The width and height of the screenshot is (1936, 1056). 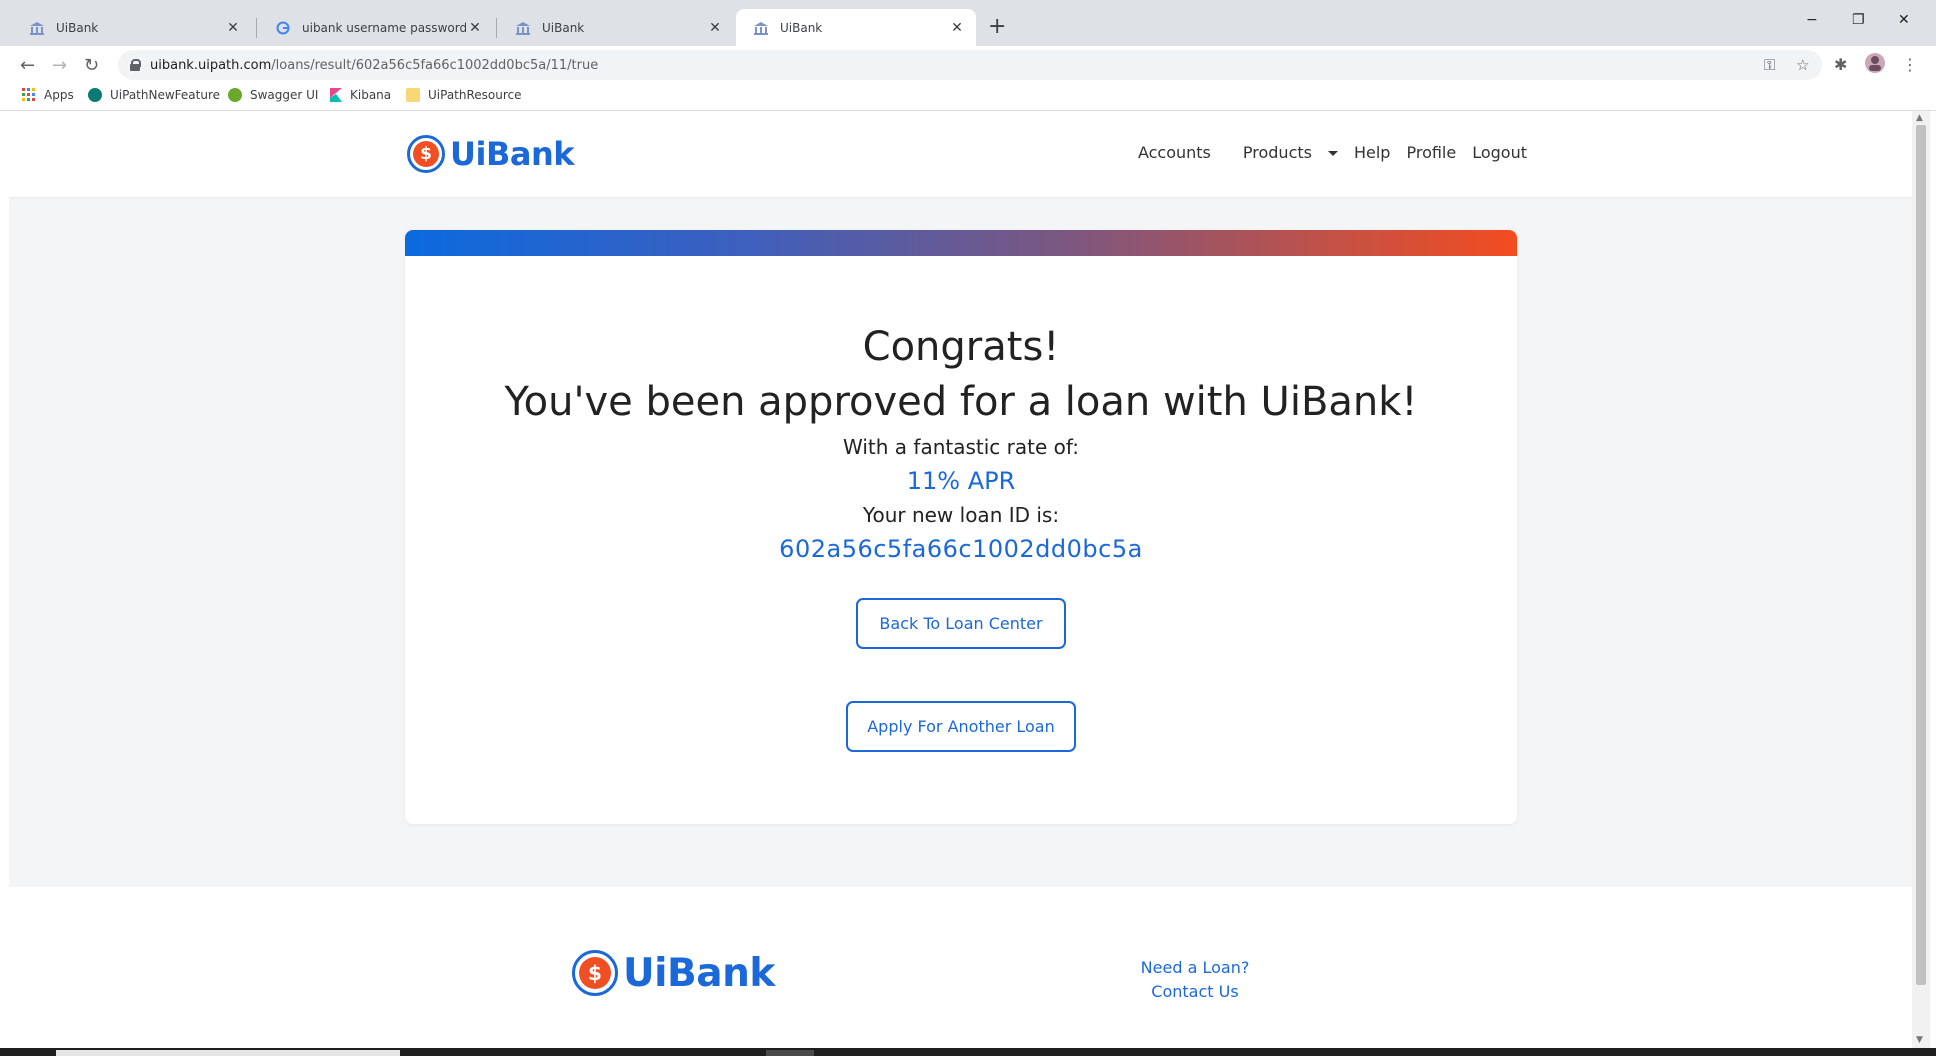 I want to click on scroll-down-arrow-icon: ▼, so click(x=1919, y=1040).